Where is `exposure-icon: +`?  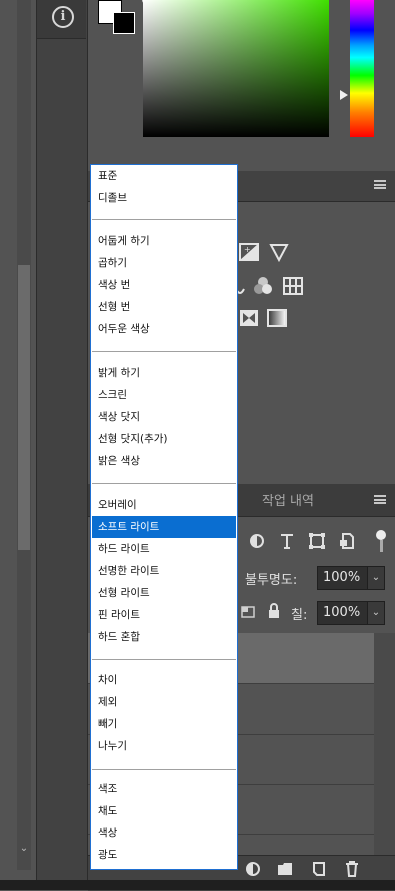
exposure-icon: + is located at coordinates (249, 252).